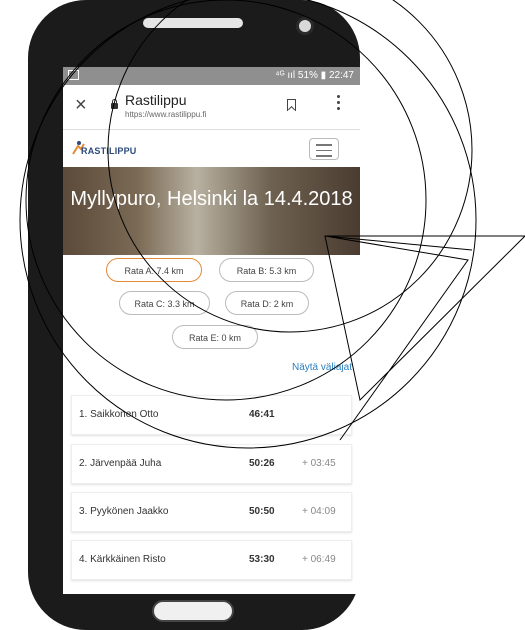 The image size is (525, 630). Describe the element at coordinates (109, 151) in the screenshot. I see `logo-text: RASTILIPPU` at that location.